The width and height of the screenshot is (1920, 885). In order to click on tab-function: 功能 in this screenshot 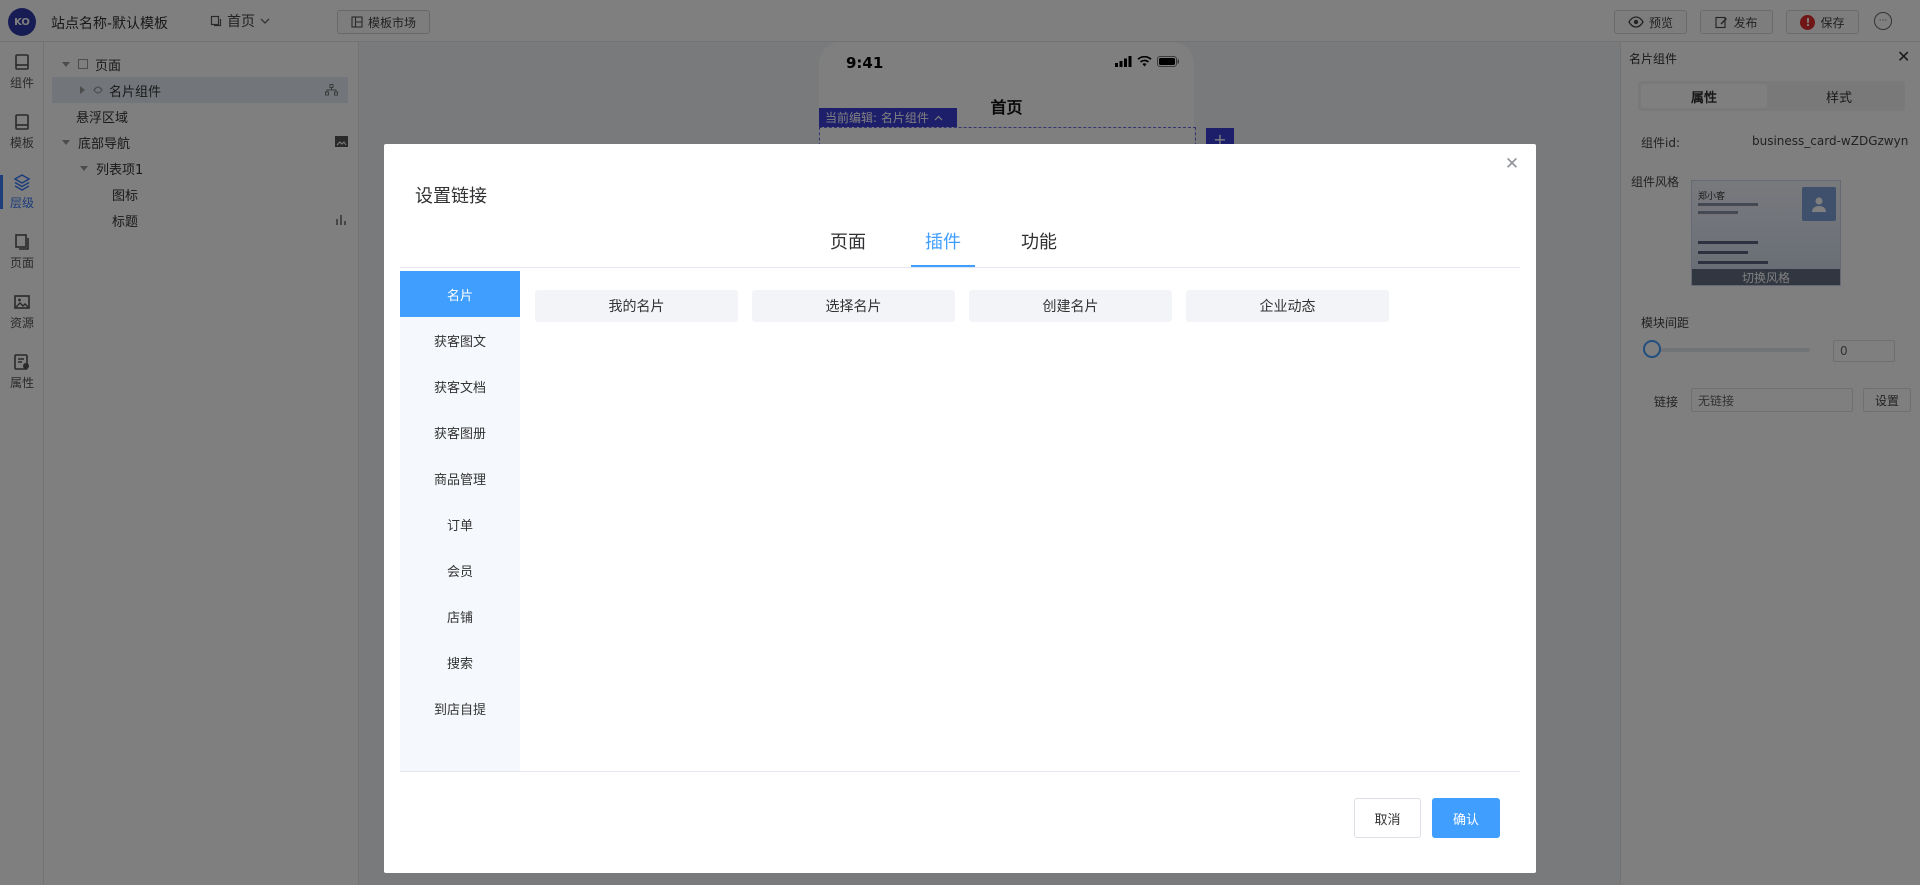, I will do `click(1039, 247)`.